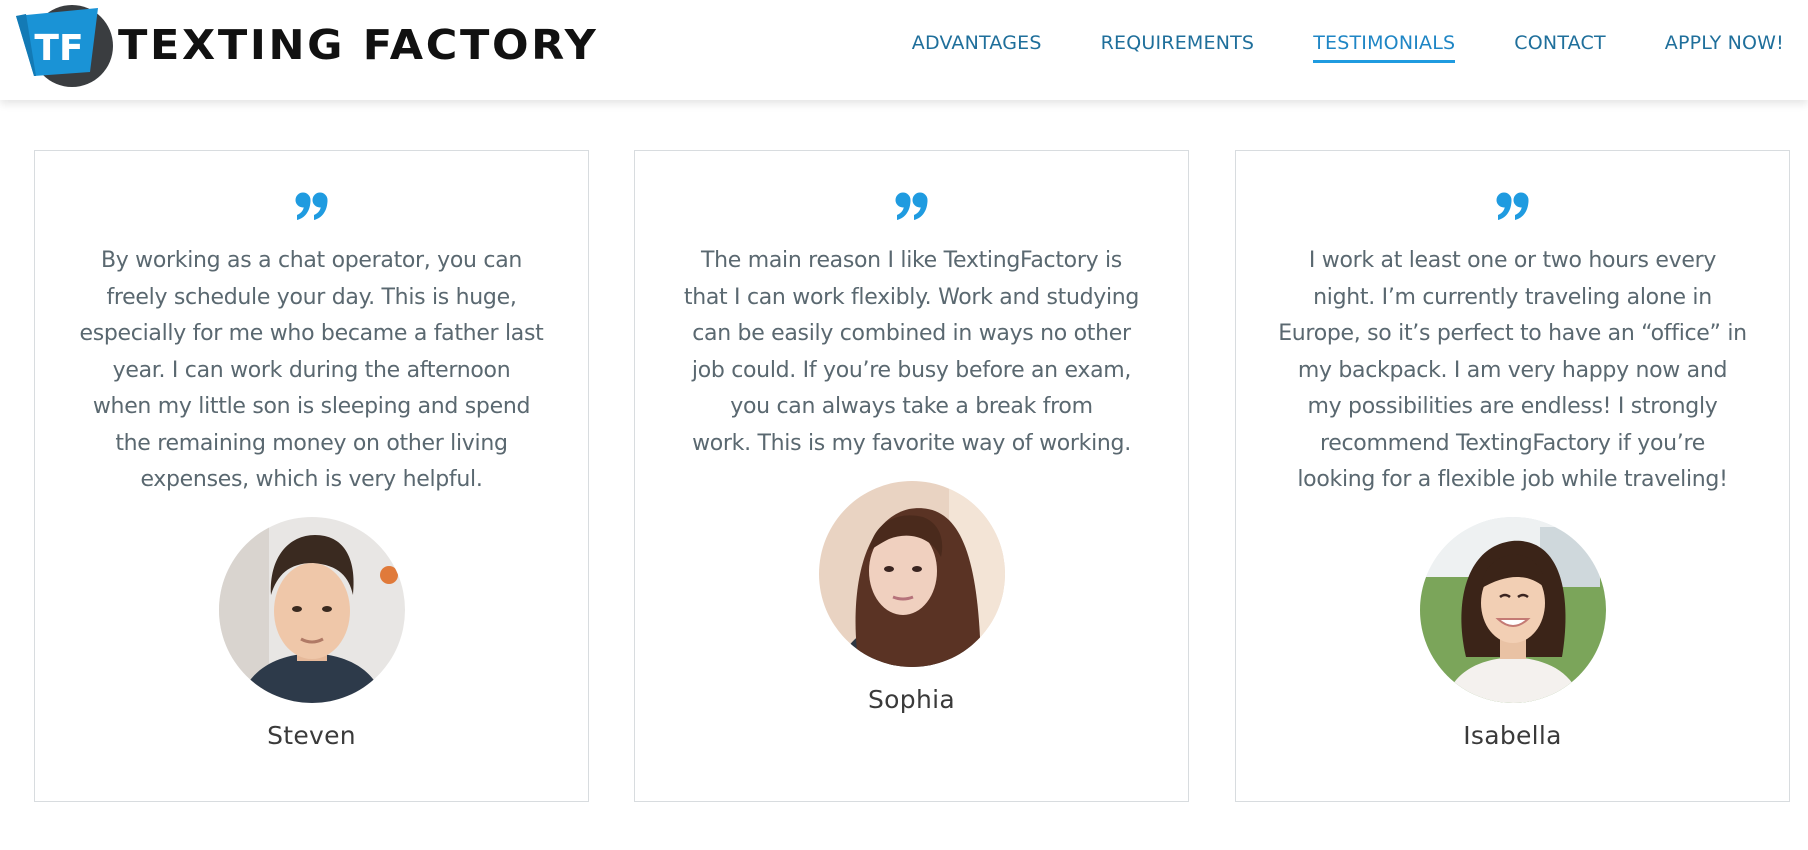  I want to click on avatar-isabella, so click(1512, 610).